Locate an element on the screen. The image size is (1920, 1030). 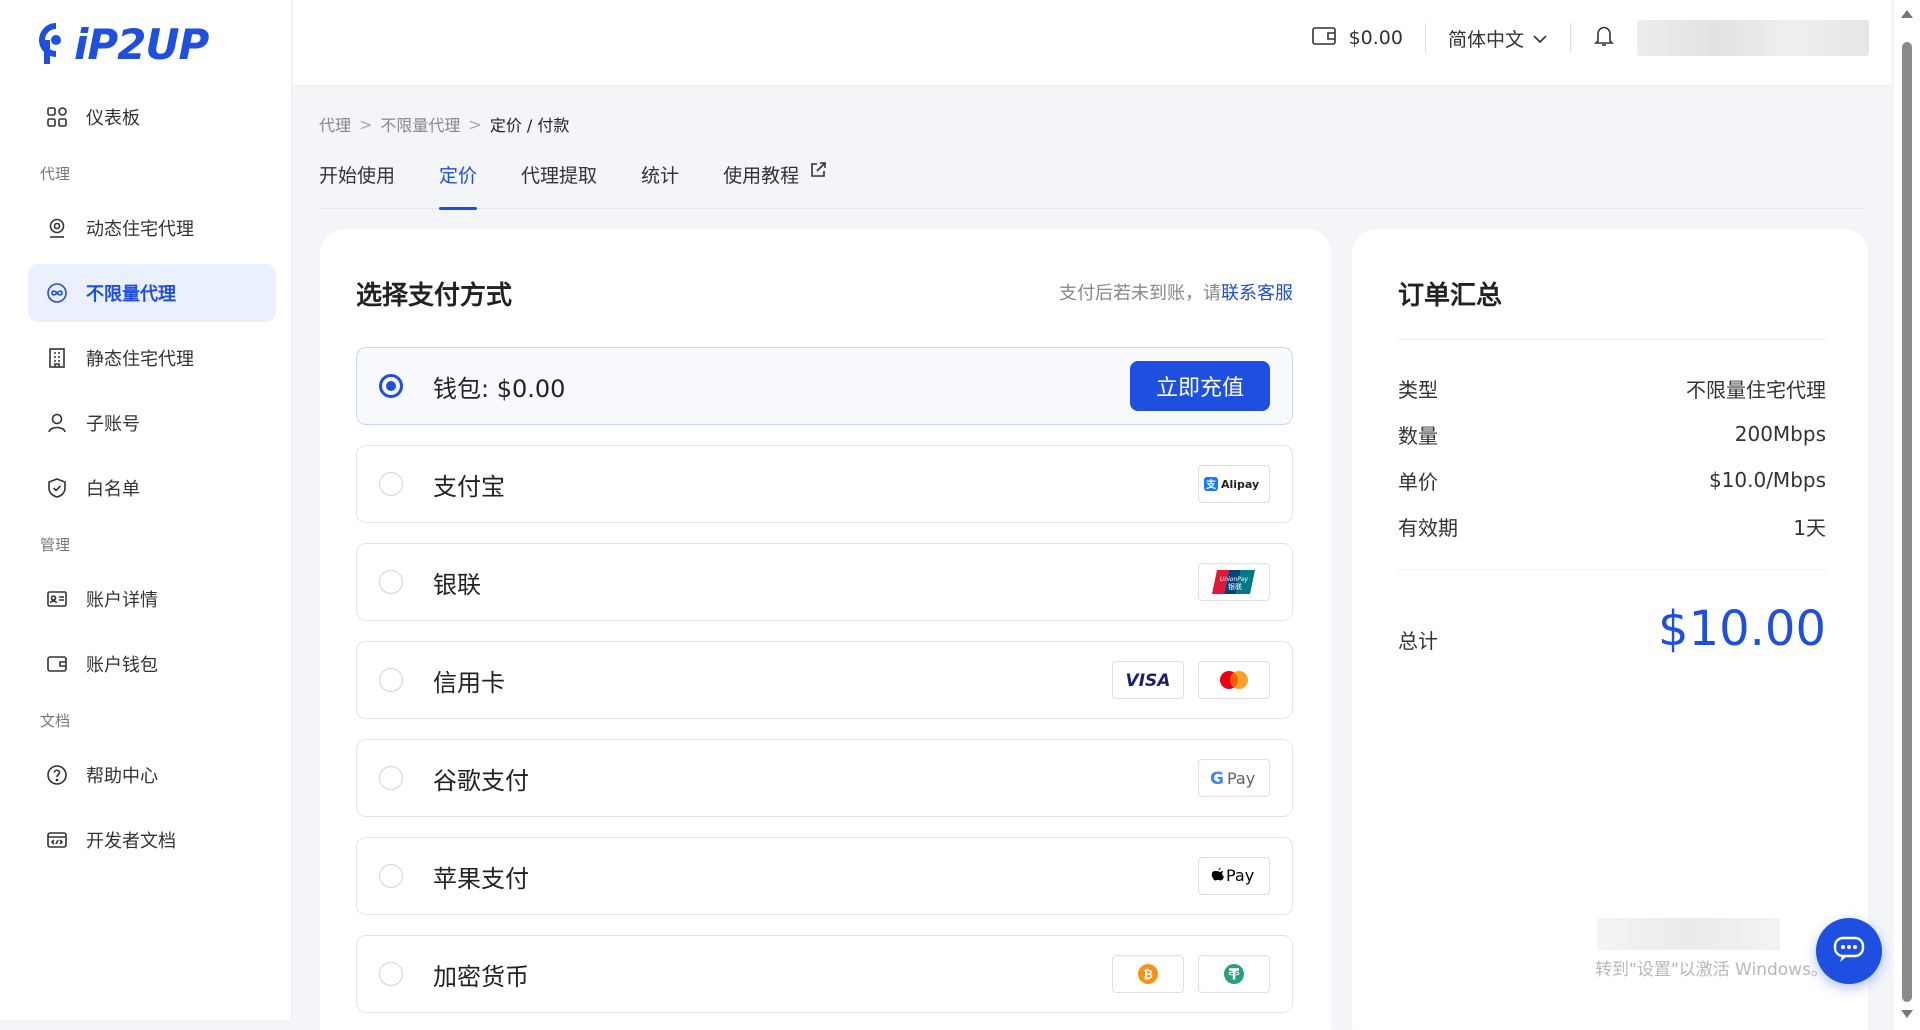
sidebar-item-dynamic-proxy: 动态住宅代理 is located at coordinates (152, 228).